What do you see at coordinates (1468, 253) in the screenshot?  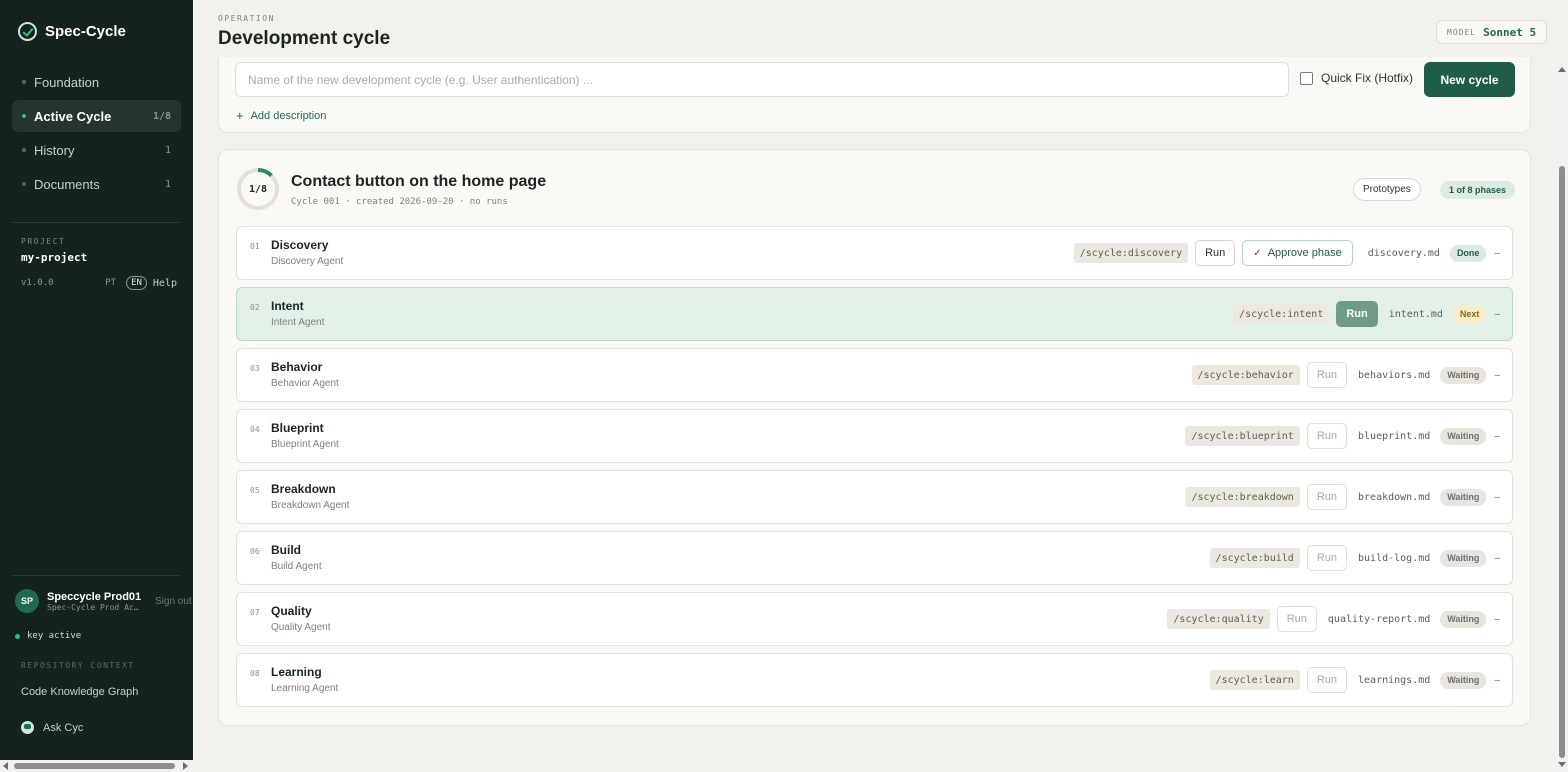 I see `status-badge: Done` at bounding box center [1468, 253].